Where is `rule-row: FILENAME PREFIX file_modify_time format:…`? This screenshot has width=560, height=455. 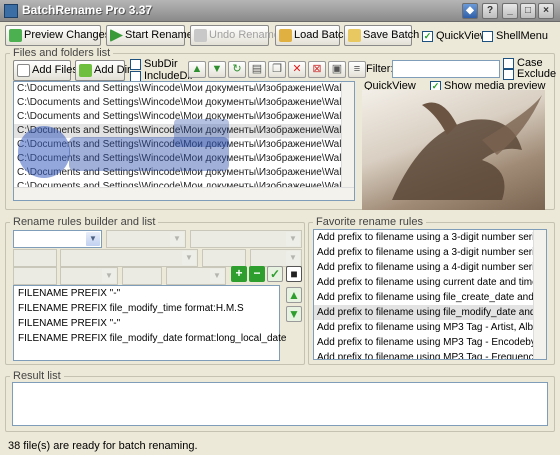
rule-row: FILENAME PREFIX file_modify_time format:… is located at coordinates (146, 308).